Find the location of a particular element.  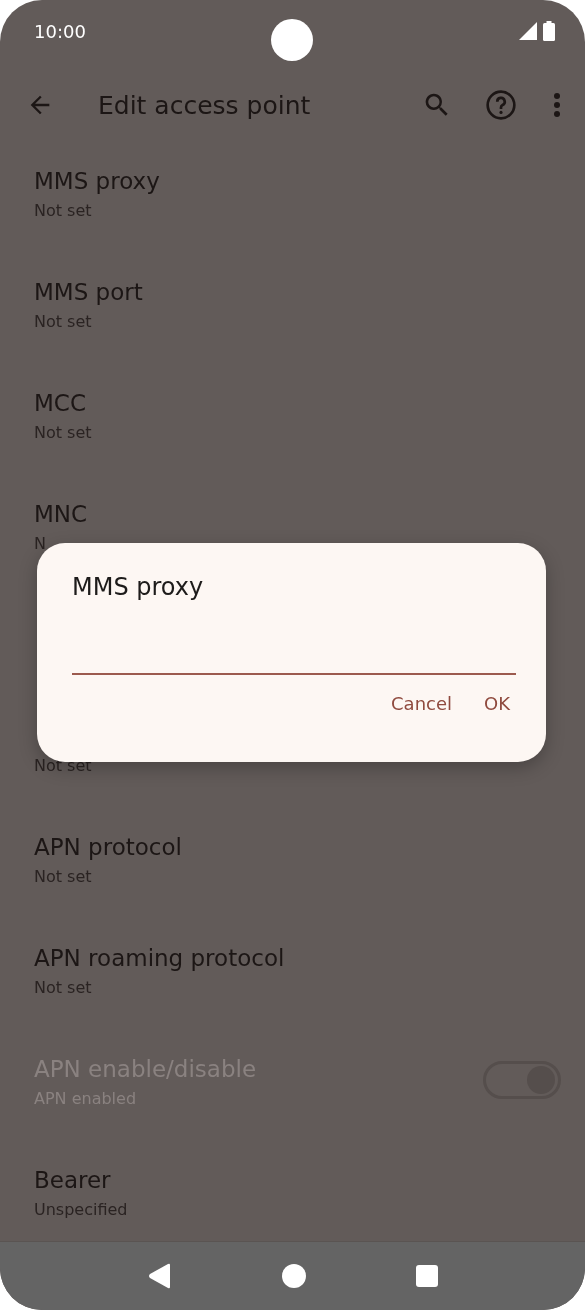

screen-title: Edit access point is located at coordinates (205, 105).